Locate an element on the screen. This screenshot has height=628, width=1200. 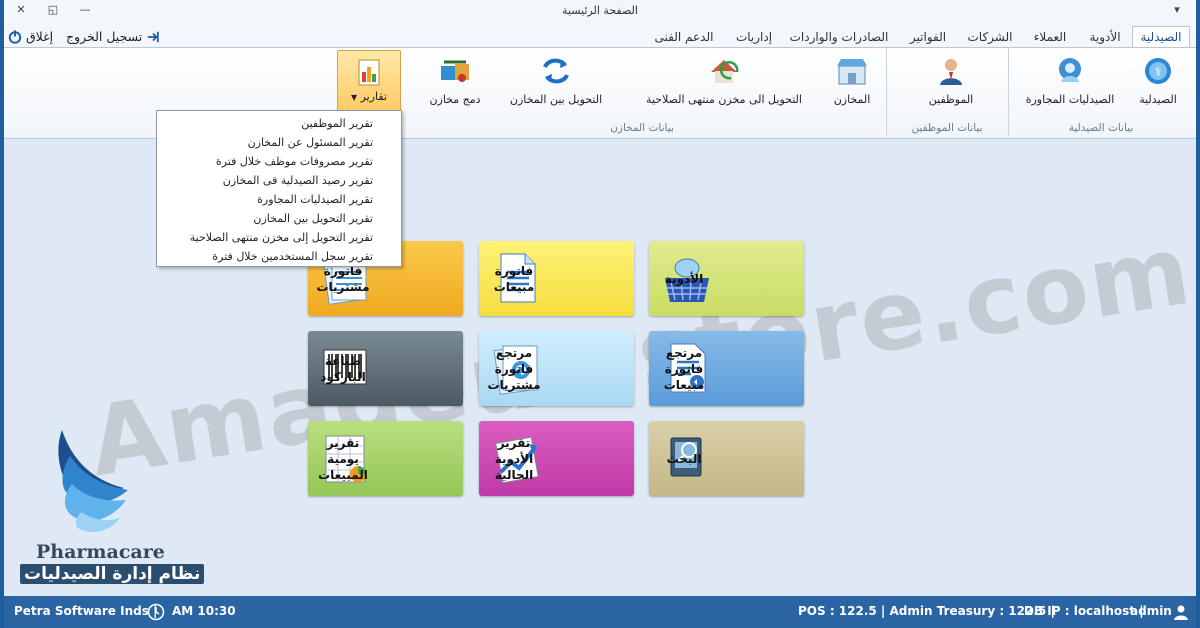
tab-medicines: الأدوية is located at coordinates (1105, 37).